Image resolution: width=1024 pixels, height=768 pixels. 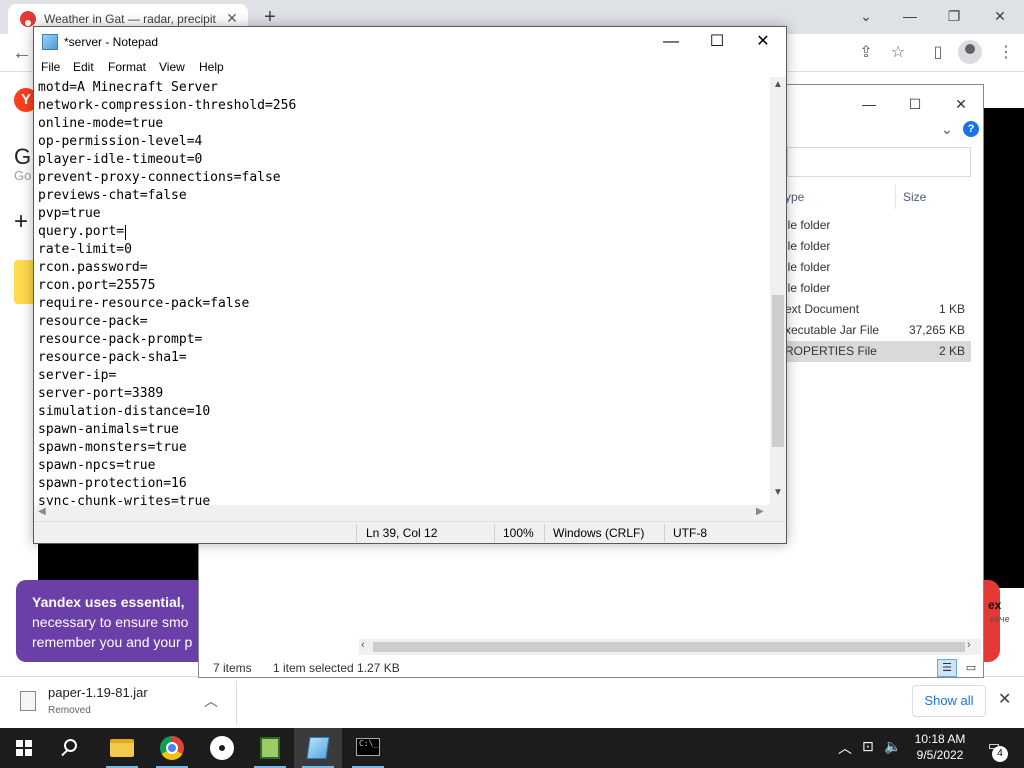 I want to click on explorer-minimize-button: —, so click(x=869, y=104).